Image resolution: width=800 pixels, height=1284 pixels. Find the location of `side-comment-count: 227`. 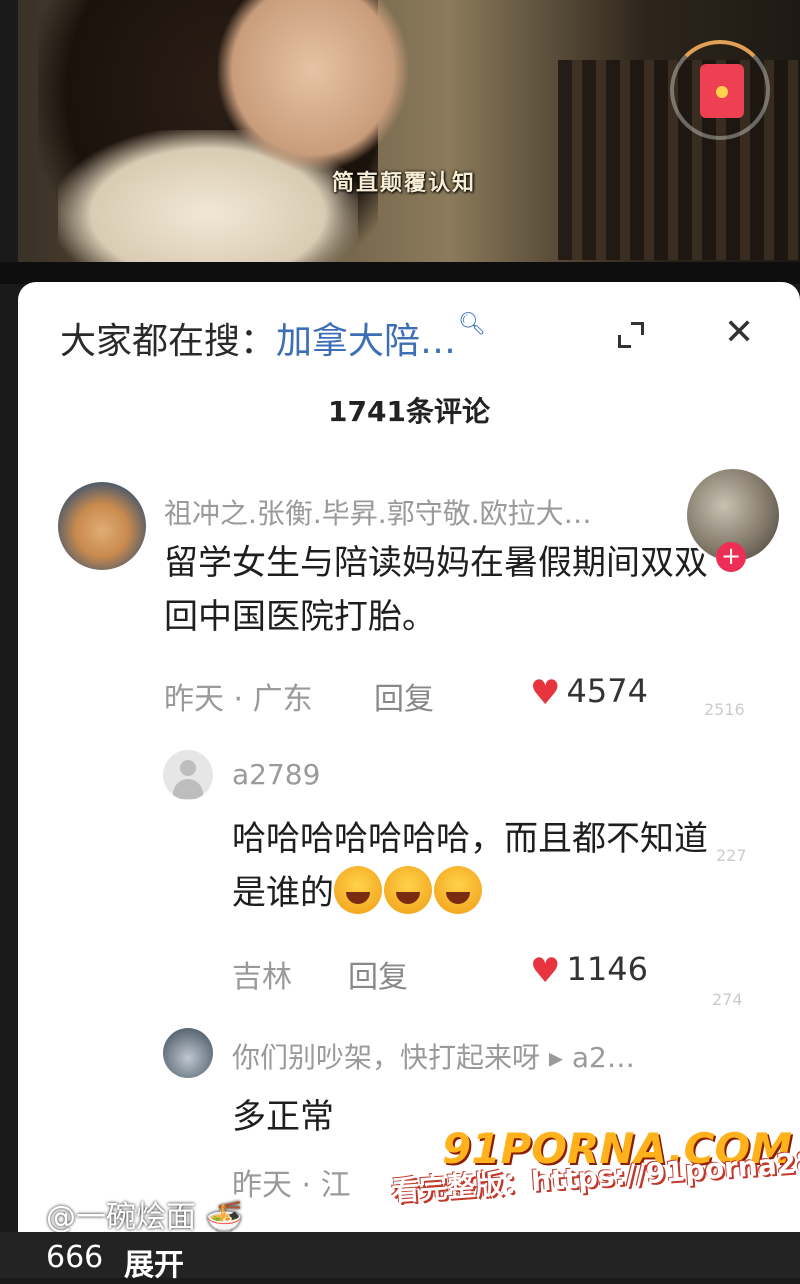

side-comment-count: 227 is located at coordinates (731, 855).